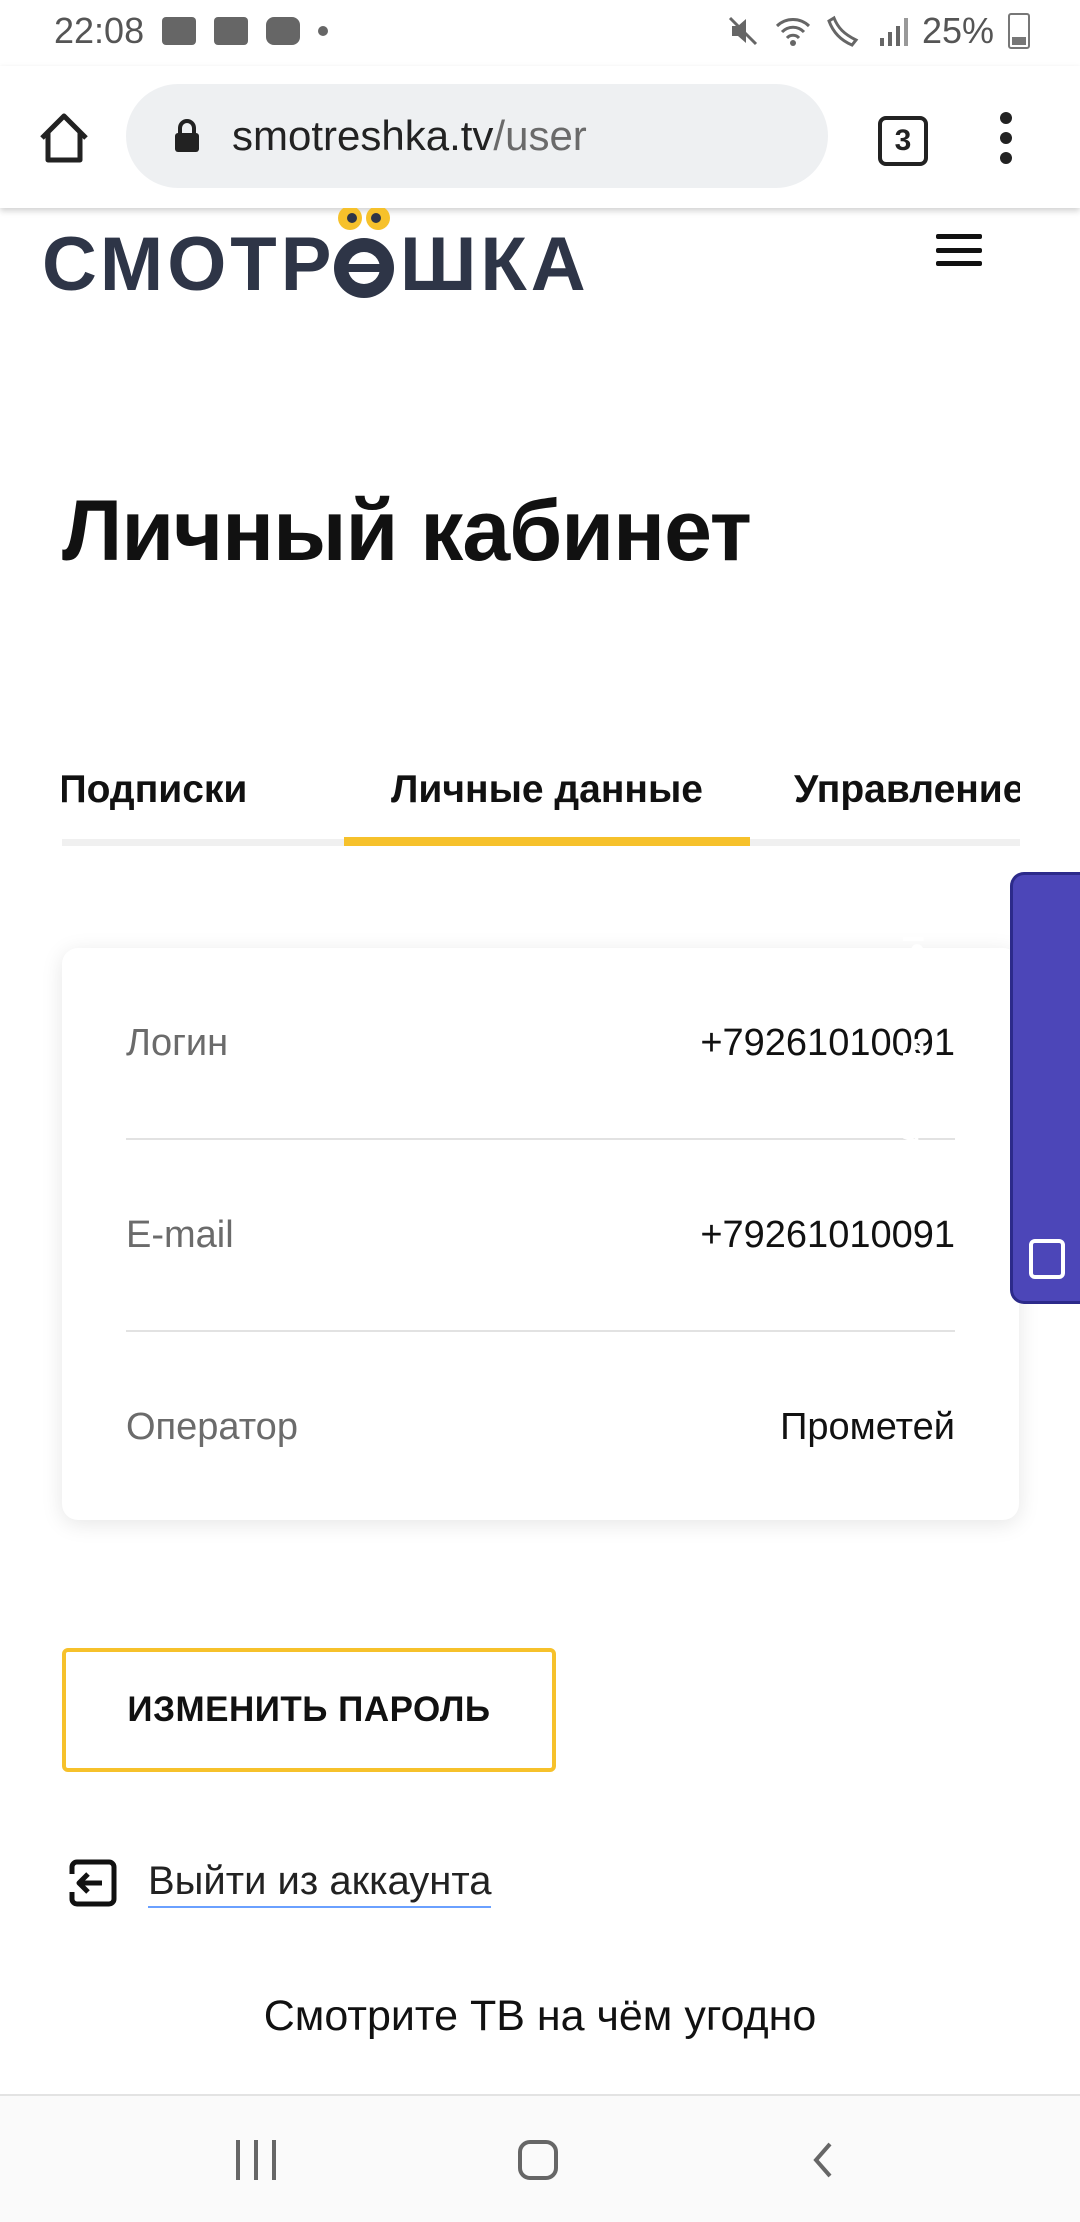 The height and width of the screenshot is (2222, 1080). Describe the element at coordinates (957, 30) in the screenshot. I see `battery-percent: 25%` at that location.